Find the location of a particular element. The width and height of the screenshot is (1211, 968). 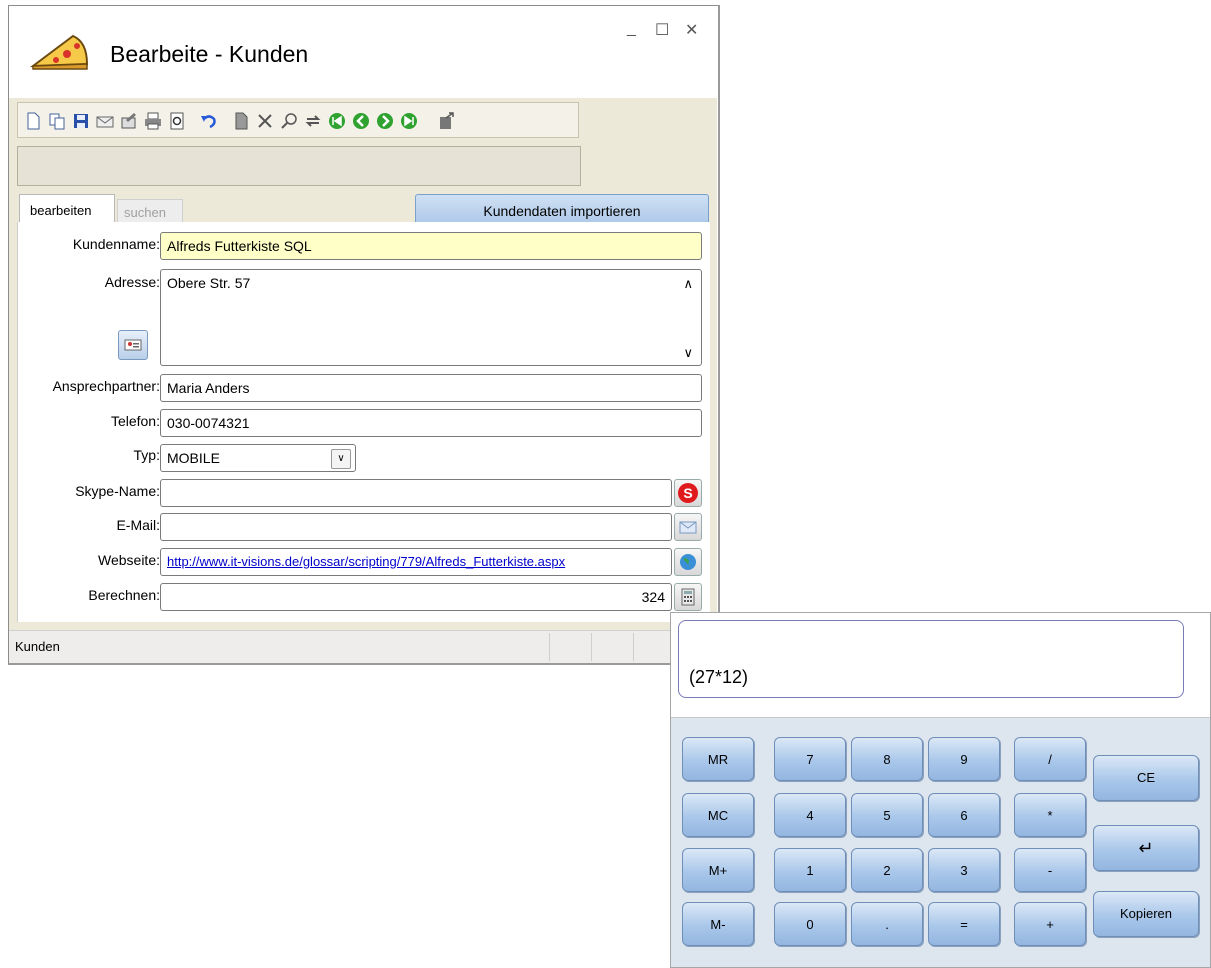

key-divide: / is located at coordinates (1050, 759).